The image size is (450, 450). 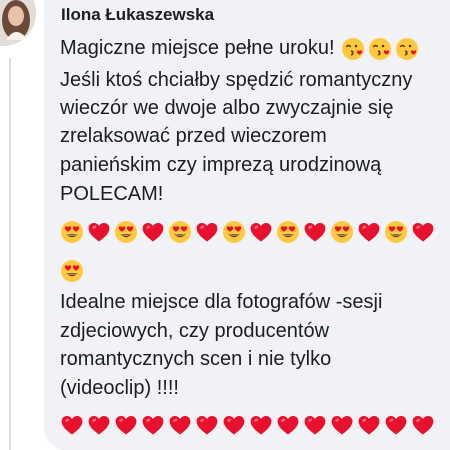 What do you see at coordinates (197, 48) in the screenshot?
I see `comment-text: Magiczne miejsce pełne uroku!` at bounding box center [197, 48].